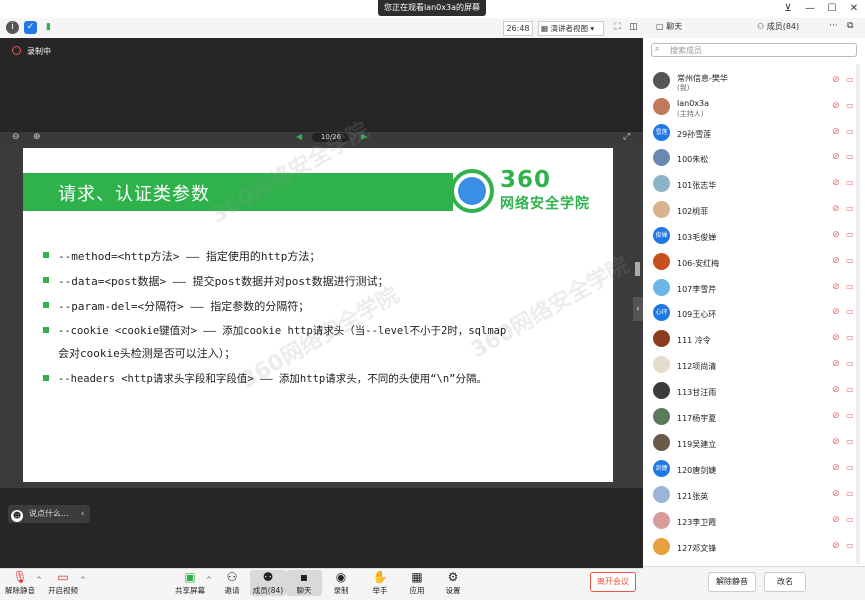 This screenshot has height=600, width=865. Describe the element at coordinates (453, 583) in the screenshot. I see `settings-button: ⚙ 设置` at that location.